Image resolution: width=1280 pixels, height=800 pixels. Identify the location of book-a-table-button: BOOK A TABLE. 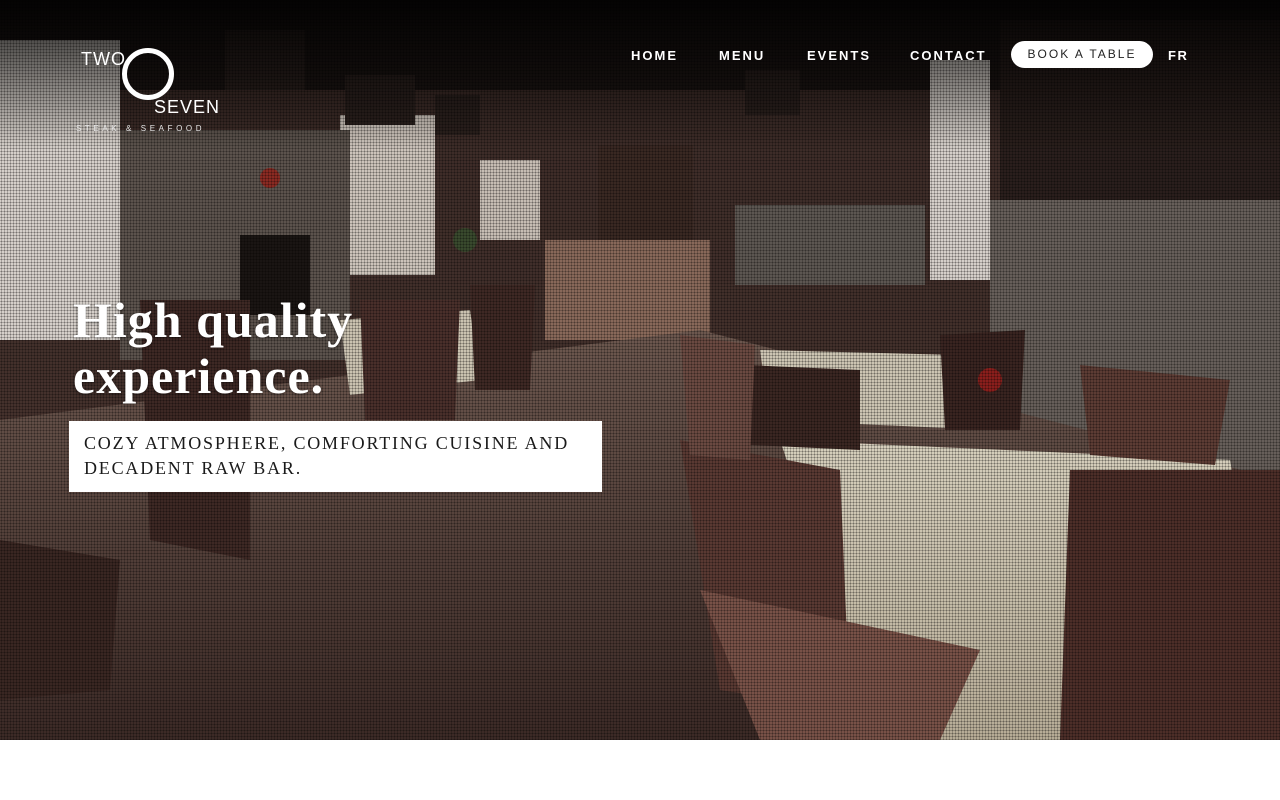
(1082, 54).